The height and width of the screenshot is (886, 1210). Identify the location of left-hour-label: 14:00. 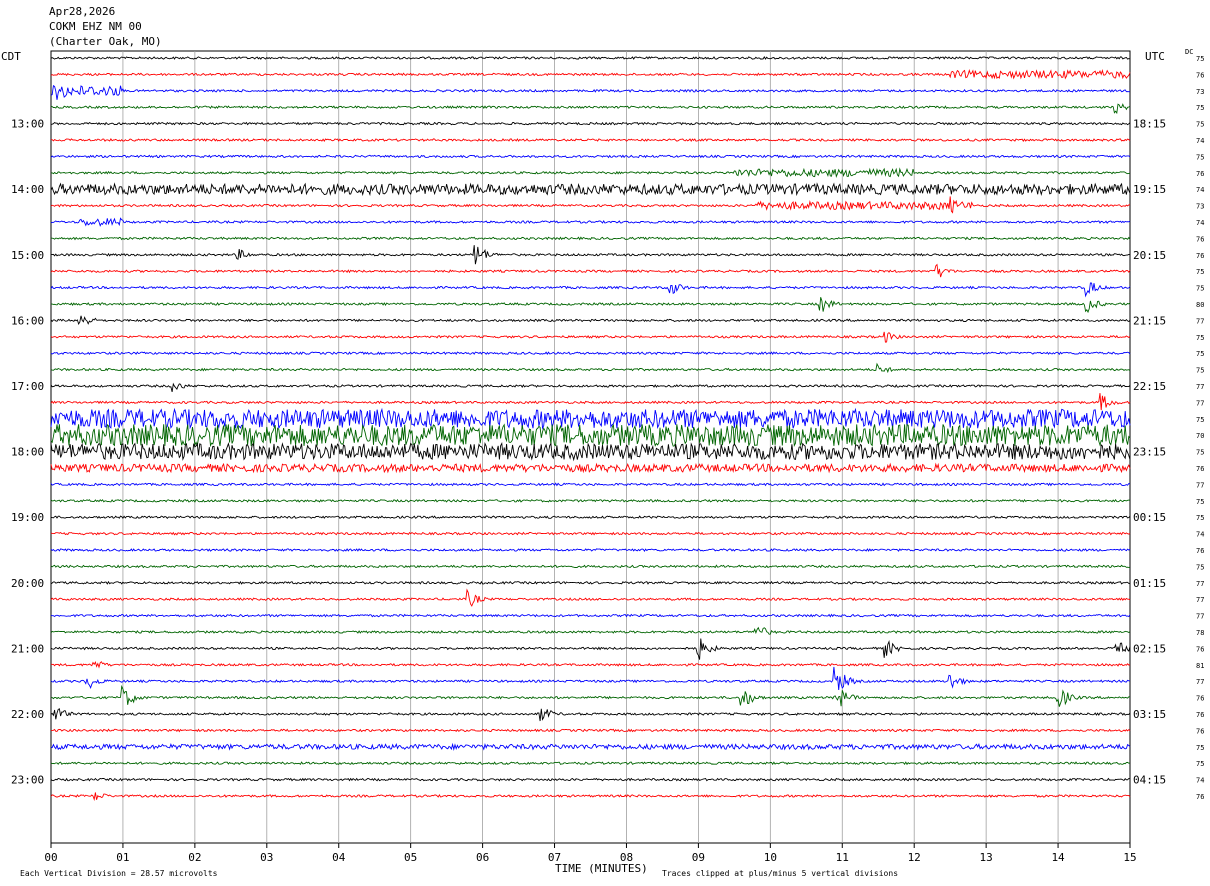
(27, 189).